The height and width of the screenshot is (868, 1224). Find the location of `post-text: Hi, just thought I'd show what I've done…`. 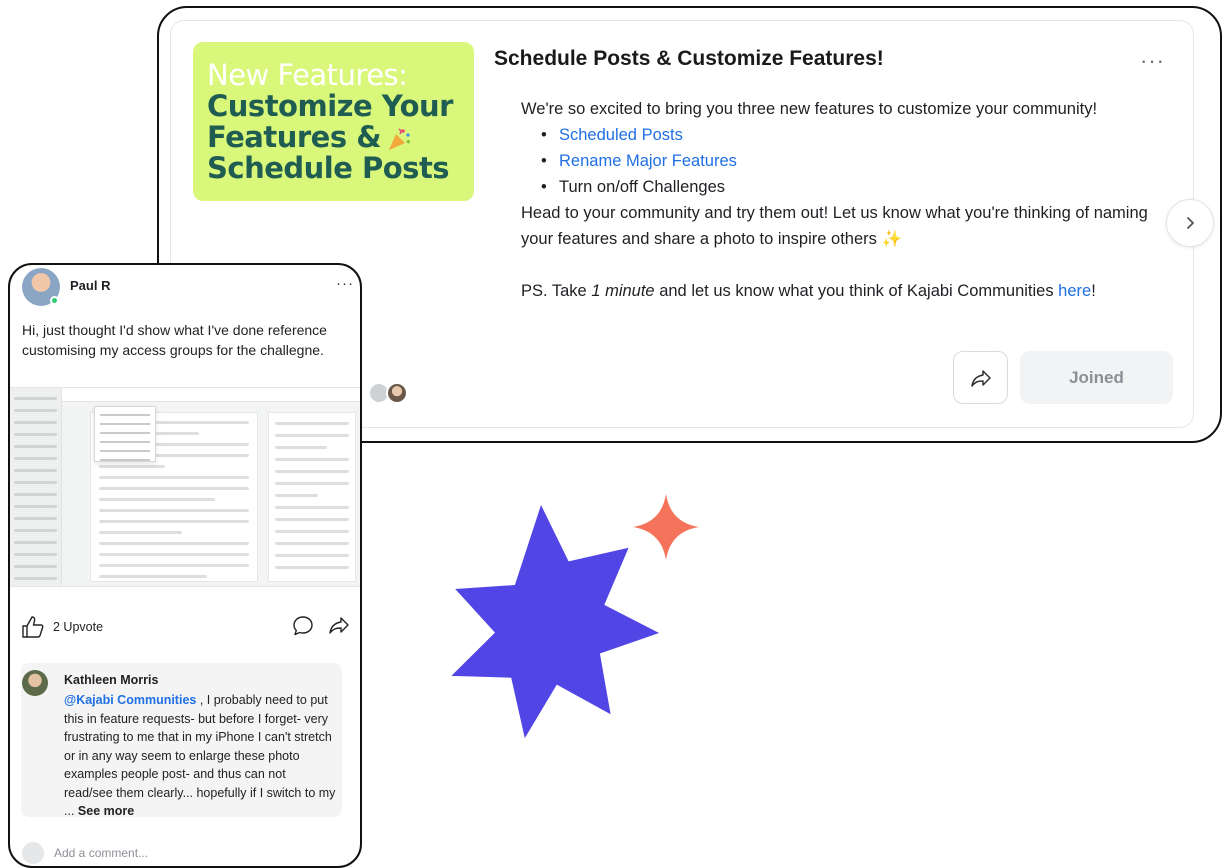

post-text: Hi, just thought I'd show what I've done… is located at coordinates (174, 340).